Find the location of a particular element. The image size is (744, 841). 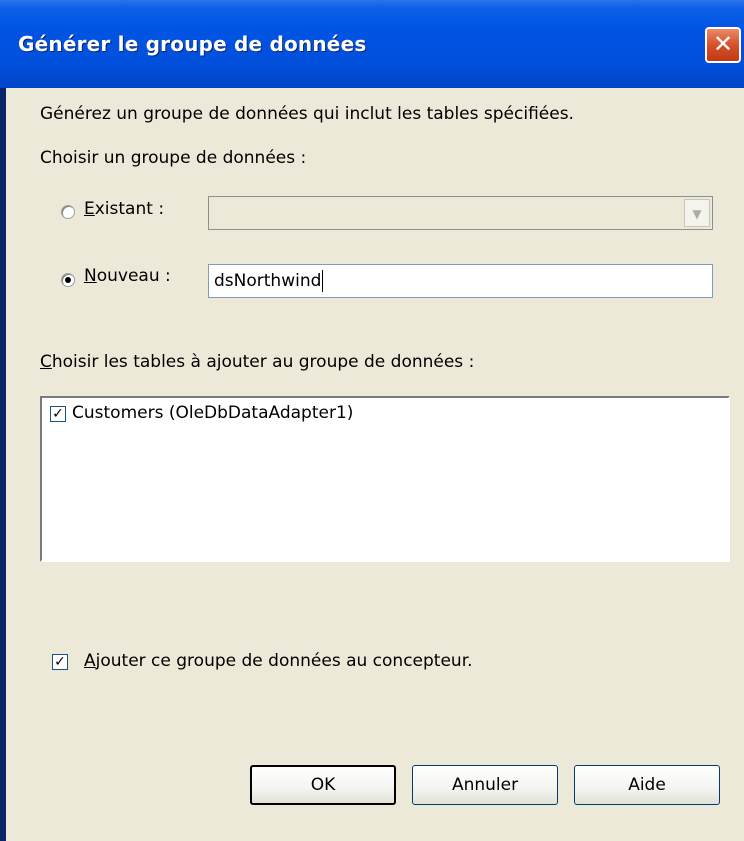

close-button: ✕ is located at coordinates (723, 45).